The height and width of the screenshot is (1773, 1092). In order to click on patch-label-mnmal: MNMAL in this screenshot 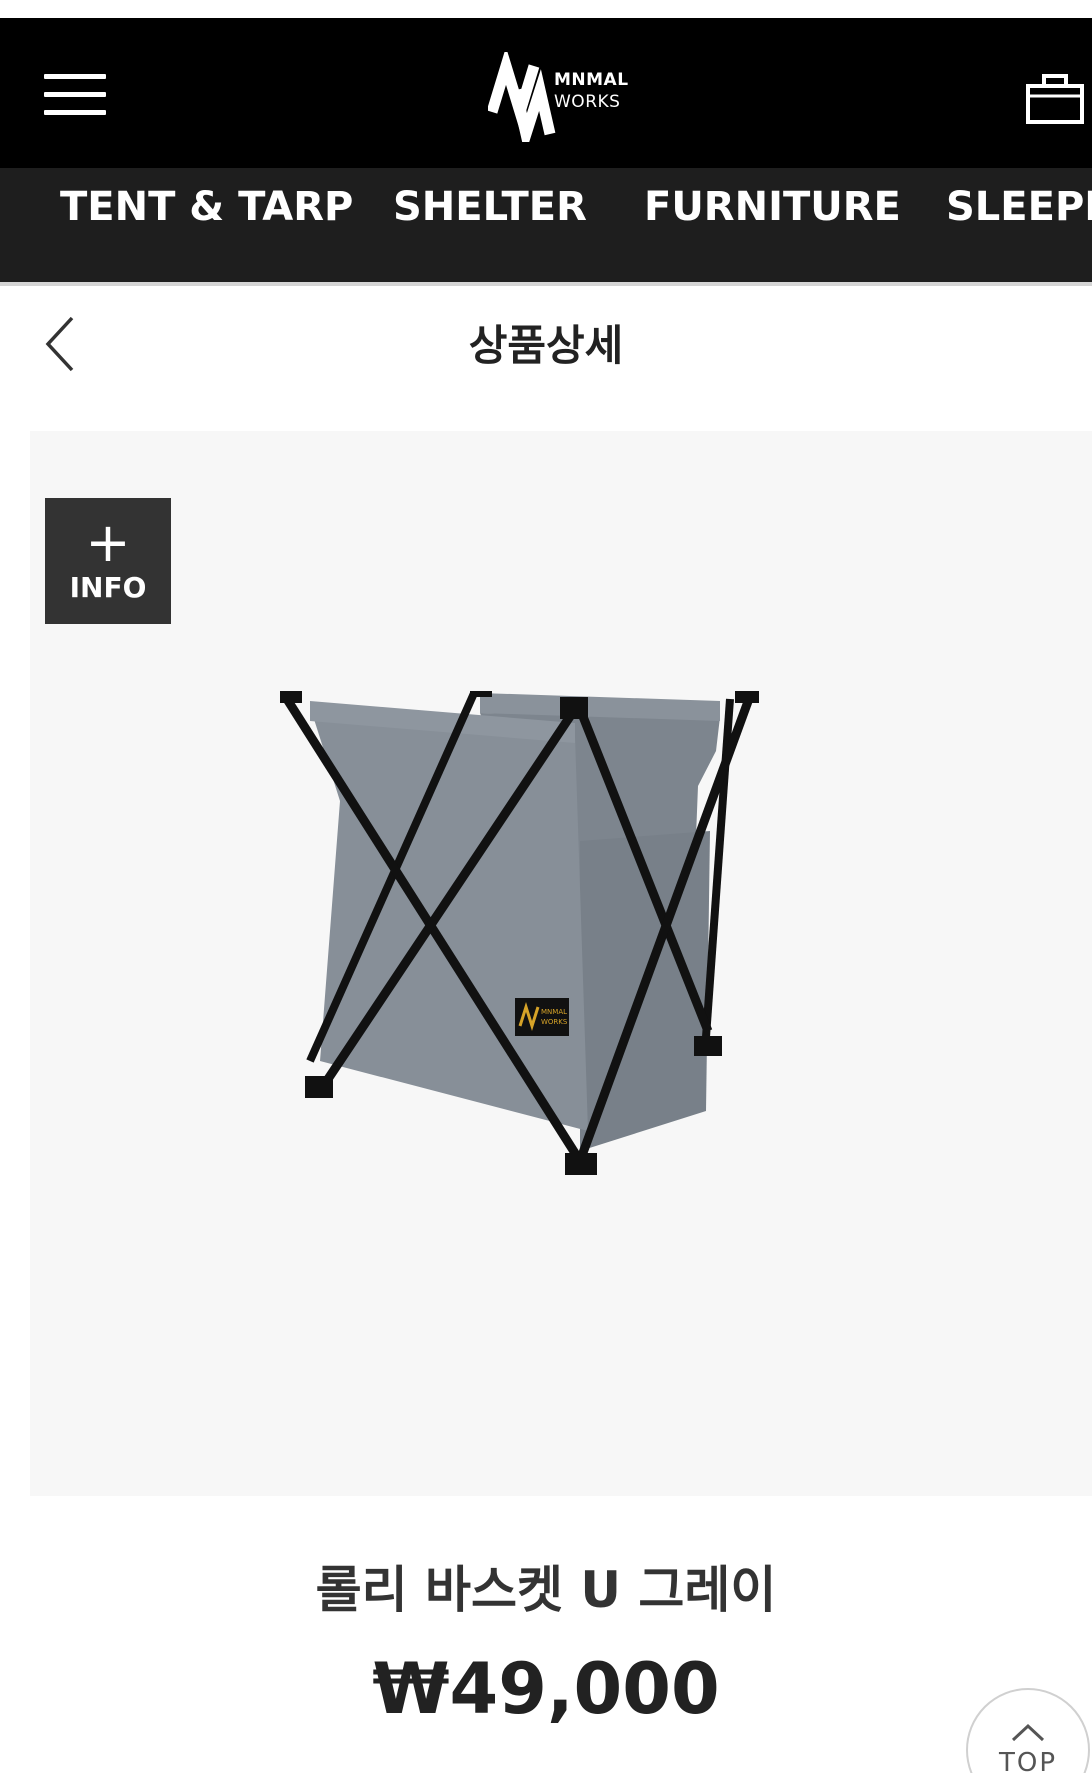, I will do `click(554, 1012)`.